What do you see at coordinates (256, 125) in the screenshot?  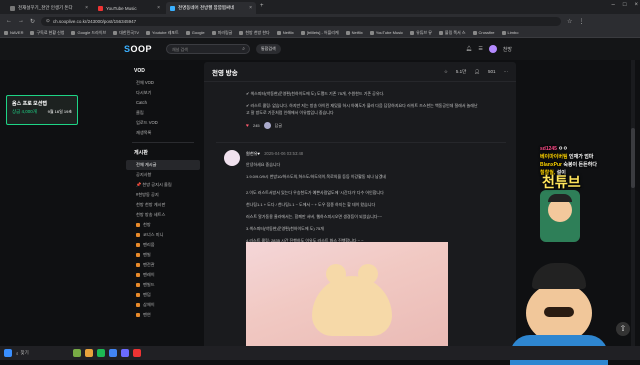 I see `like-count: 245` at bounding box center [256, 125].